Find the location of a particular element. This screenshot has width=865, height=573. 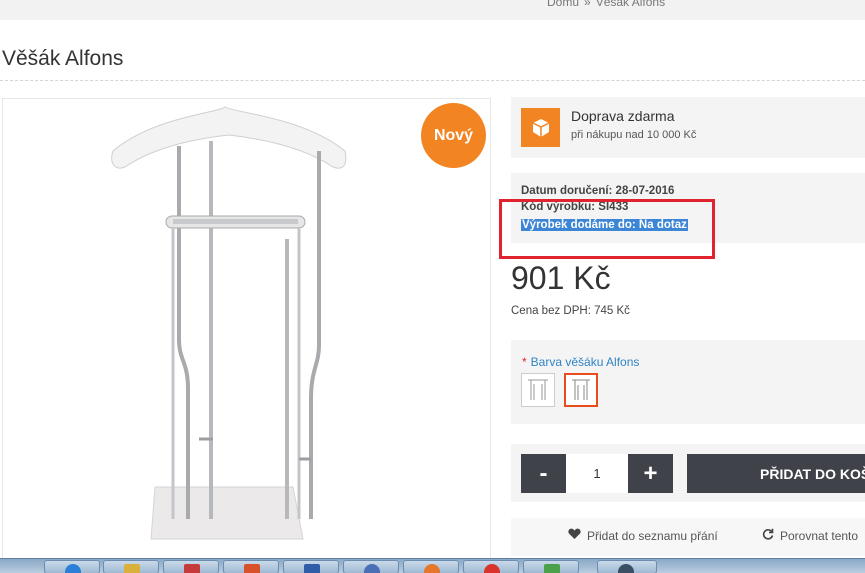

compare-link: Porovnat tento is located at coordinates (810, 535).